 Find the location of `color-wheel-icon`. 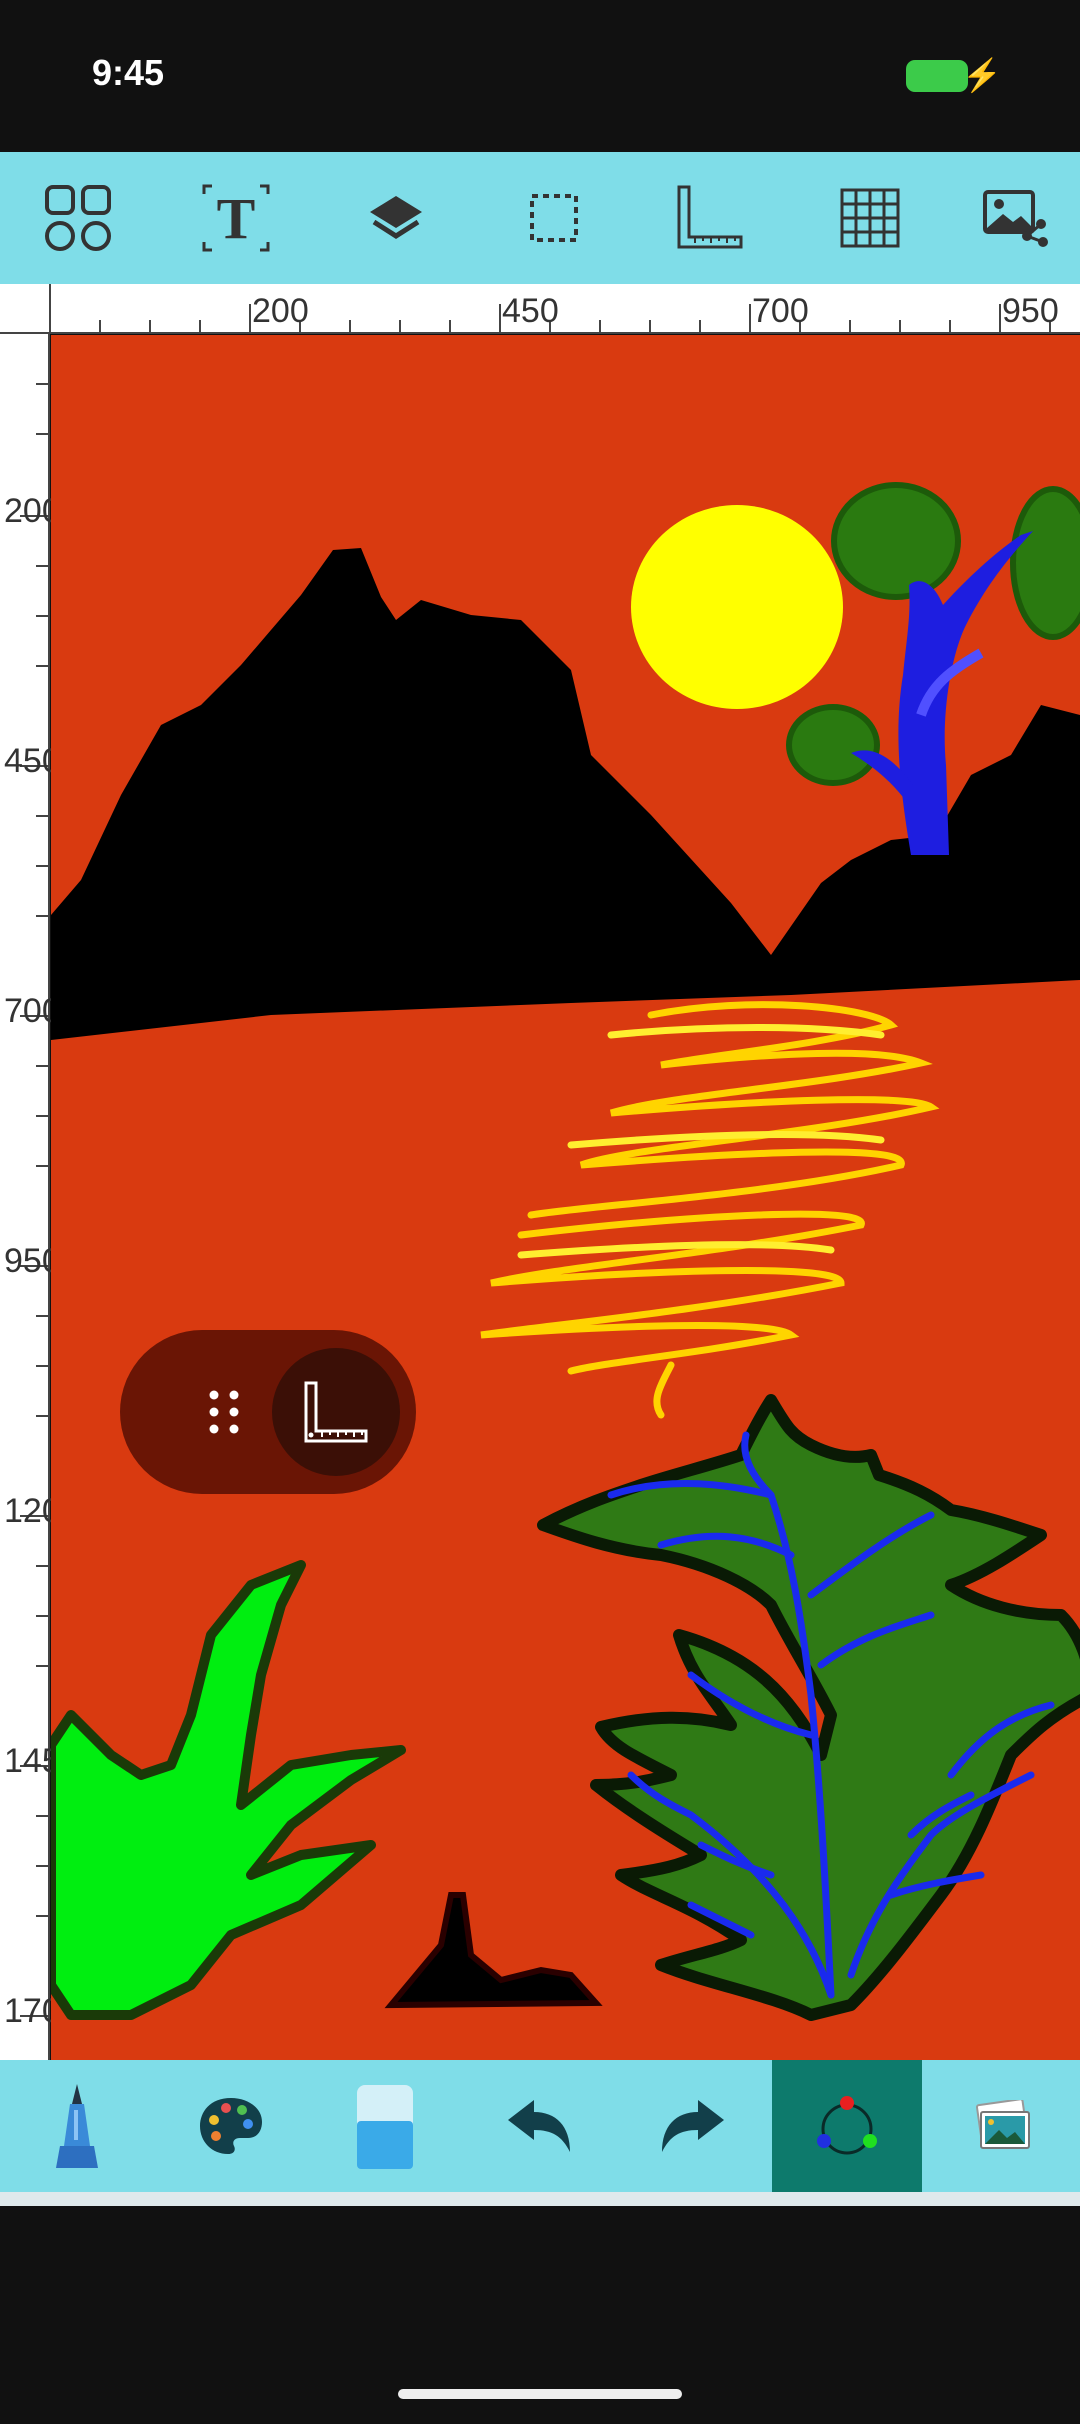

color-wheel-icon is located at coordinates (847, 2125).